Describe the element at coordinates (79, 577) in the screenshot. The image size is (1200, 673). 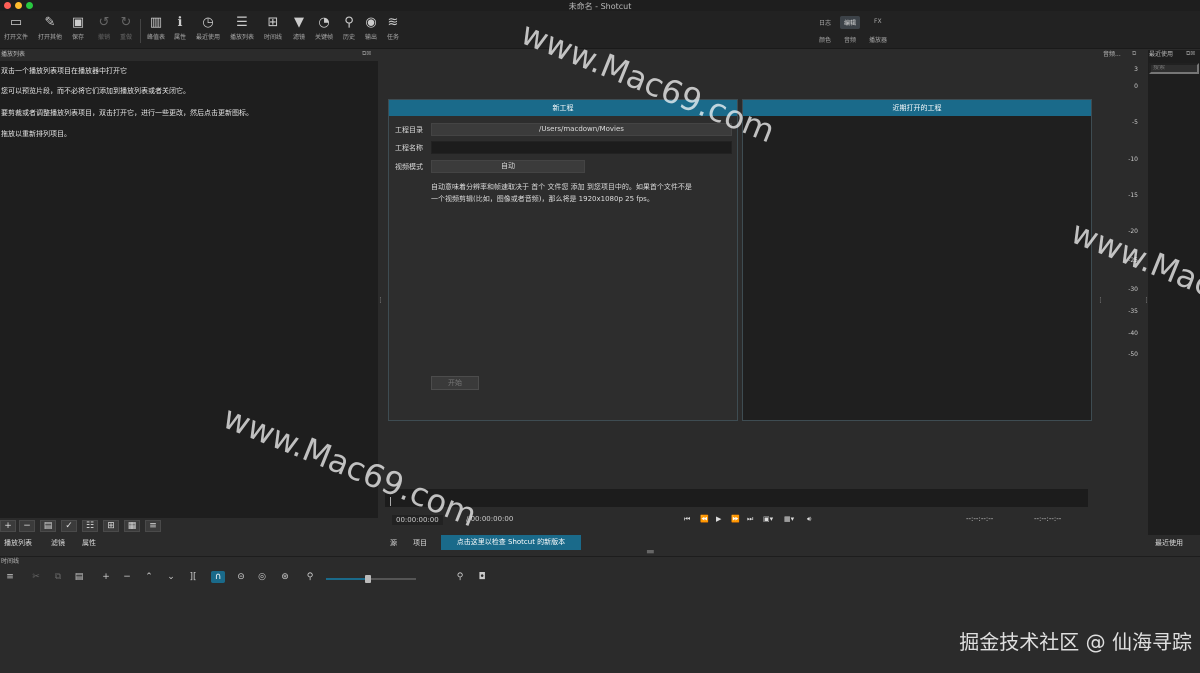
I see `paste-icon: ▤` at that location.